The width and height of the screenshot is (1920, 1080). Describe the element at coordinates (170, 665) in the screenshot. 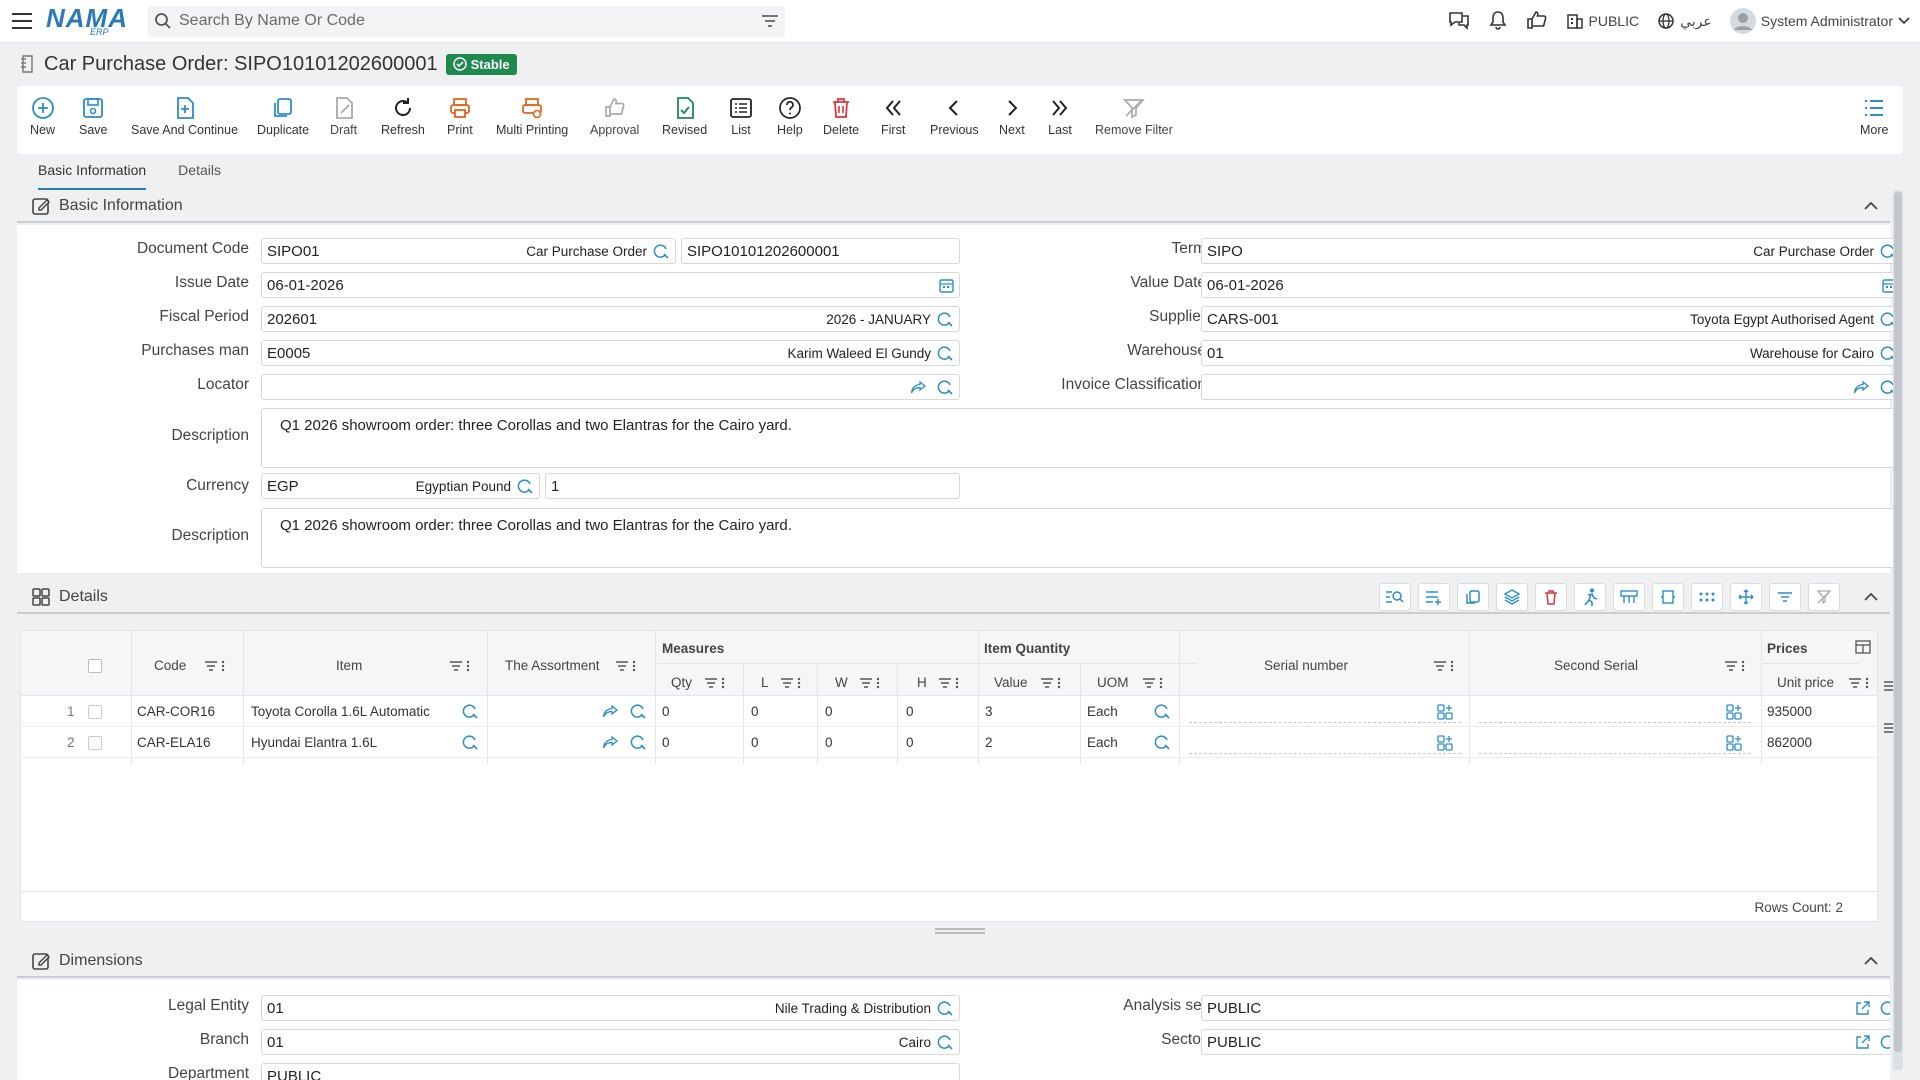

I see `column-code: Code` at that location.